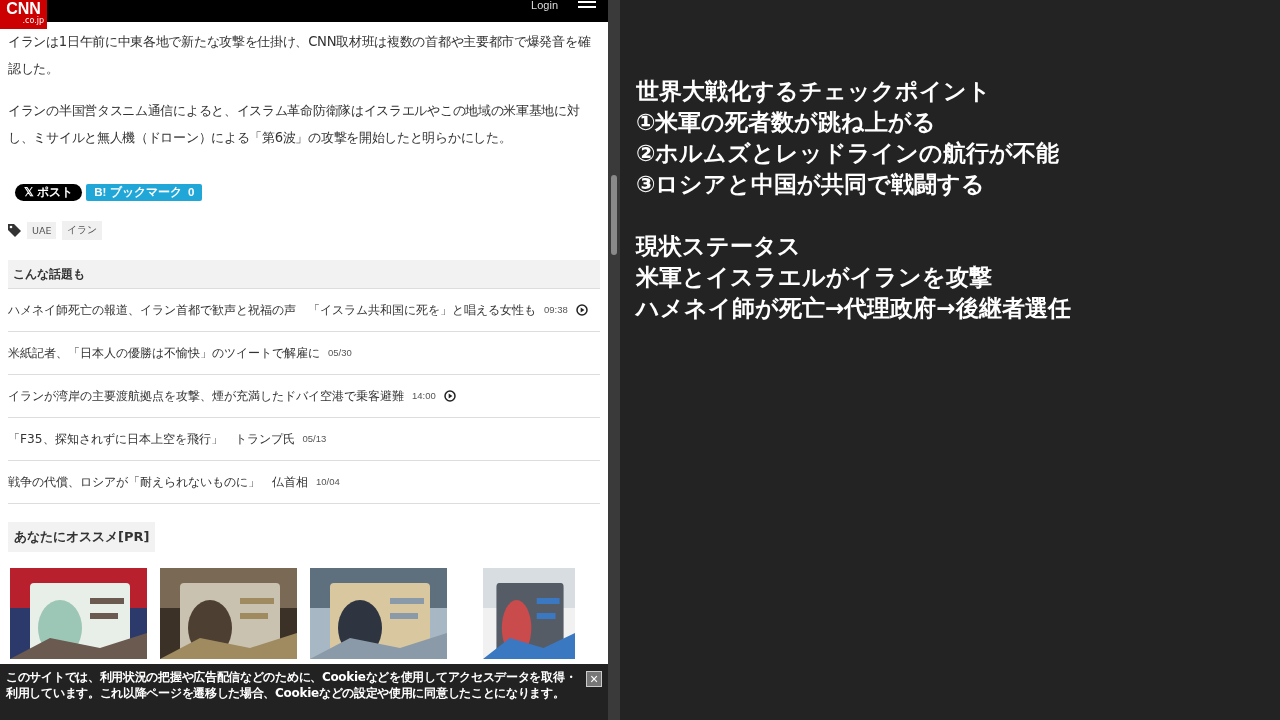 This screenshot has width=1280, height=720. I want to click on overlay-caption: ①米軍の死者数が跳ね上がる, so click(787, 122).